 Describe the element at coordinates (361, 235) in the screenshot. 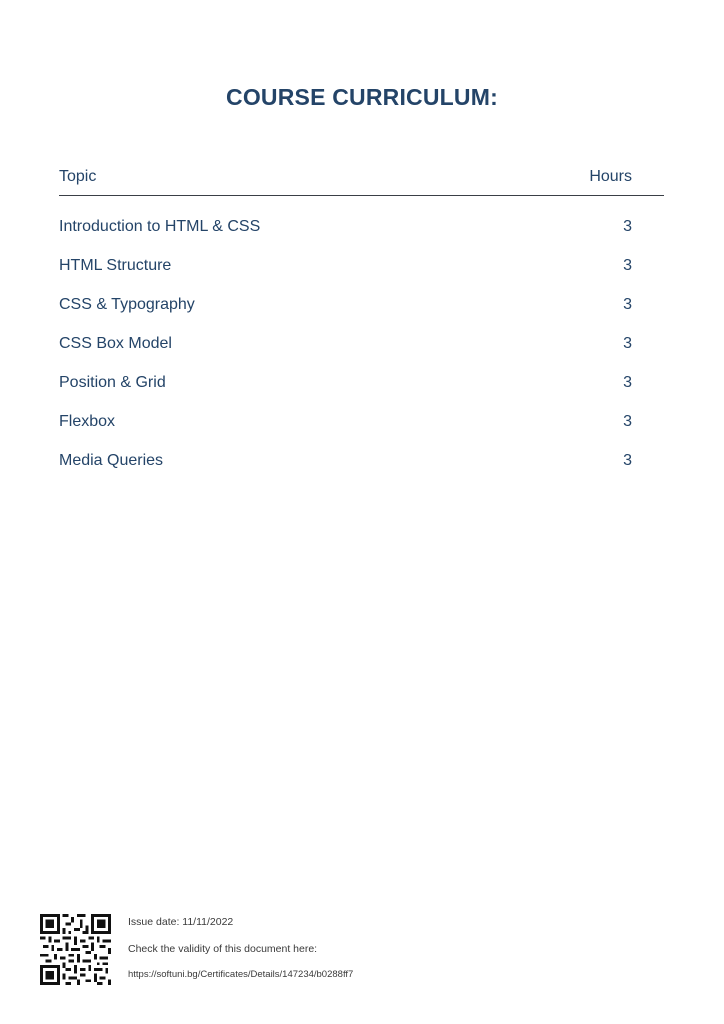

I see `table-row: Introduction to HTML & CSS 3` at that location.